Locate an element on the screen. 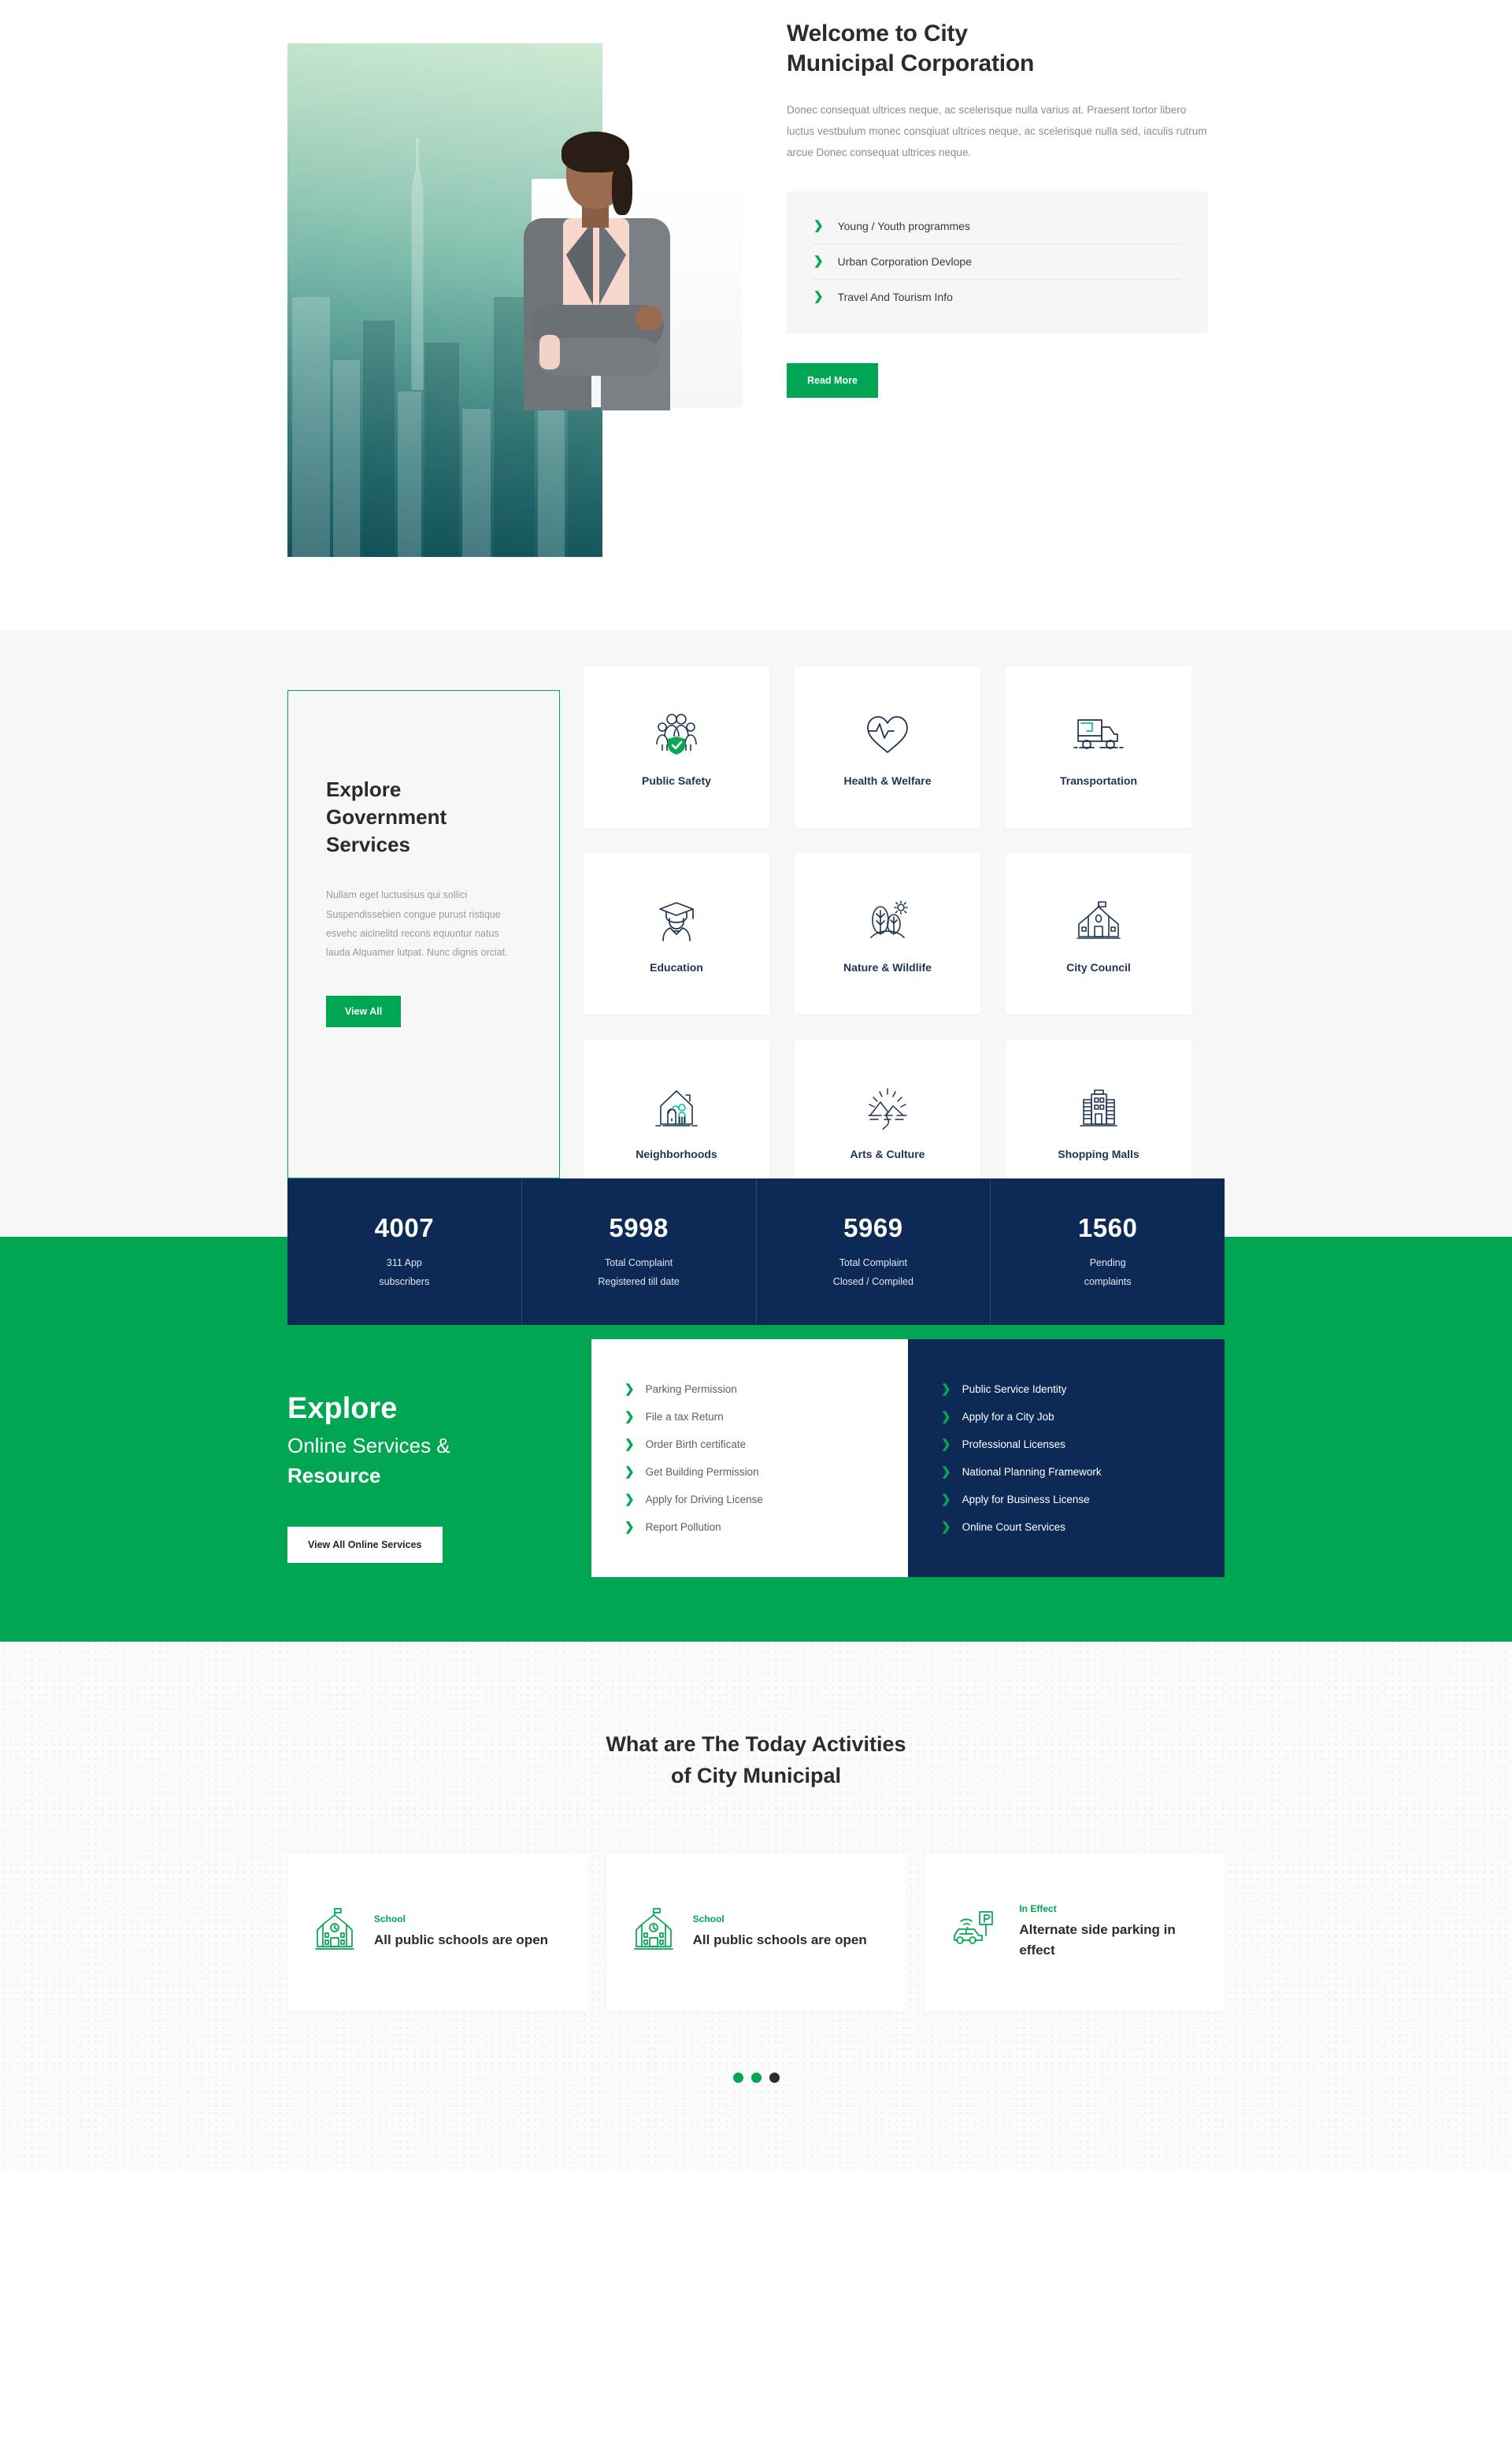  online-service-item: ❯ National Planning Framework is located at coordinates (1066, 1472).